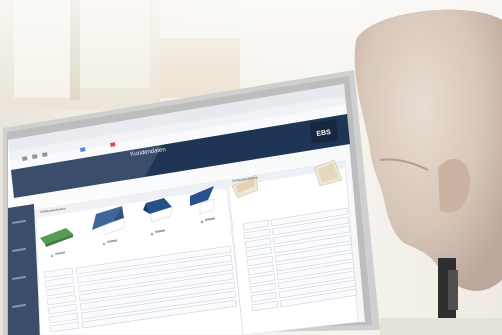 Image resolution: width=502 pixels, height=335 pixels. What do you see at coordinates (324, 131) in the screenshot?
I see `logo-badge` at bounding box center [324, 131].